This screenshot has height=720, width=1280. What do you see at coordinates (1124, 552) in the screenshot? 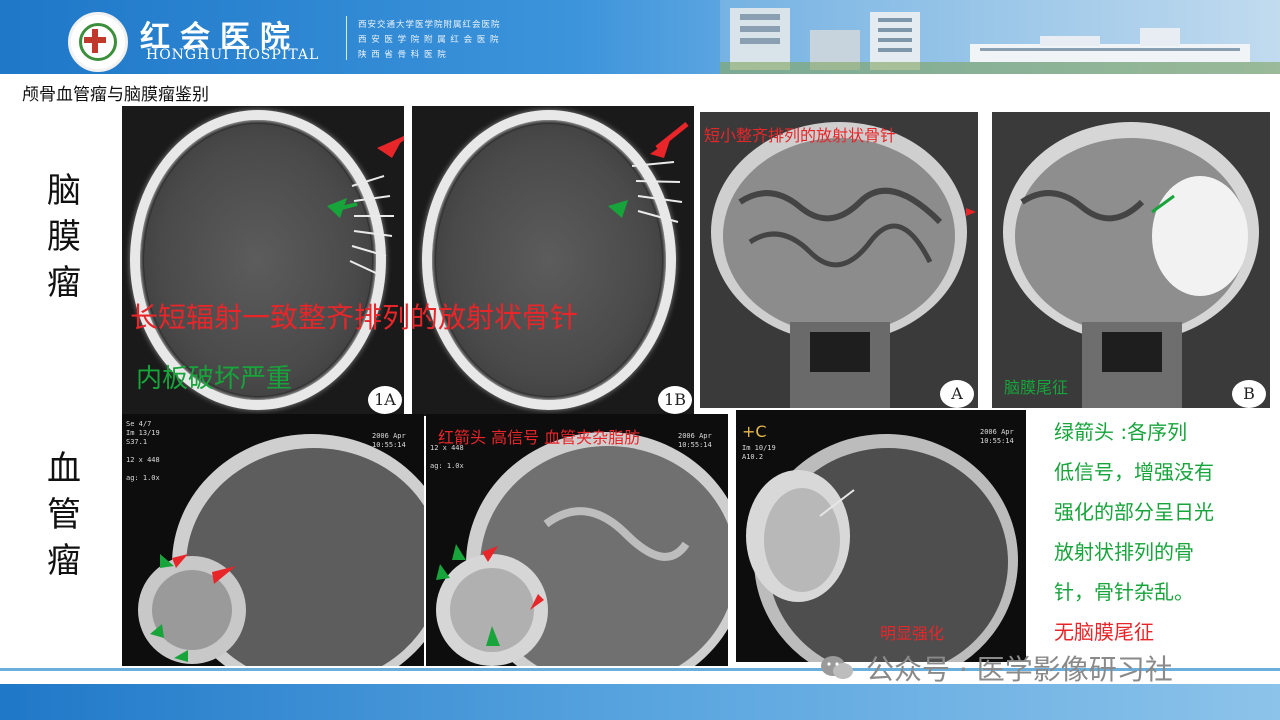
I see `description-line: 放射状排列的骨` at bounding box center [1124, 552].